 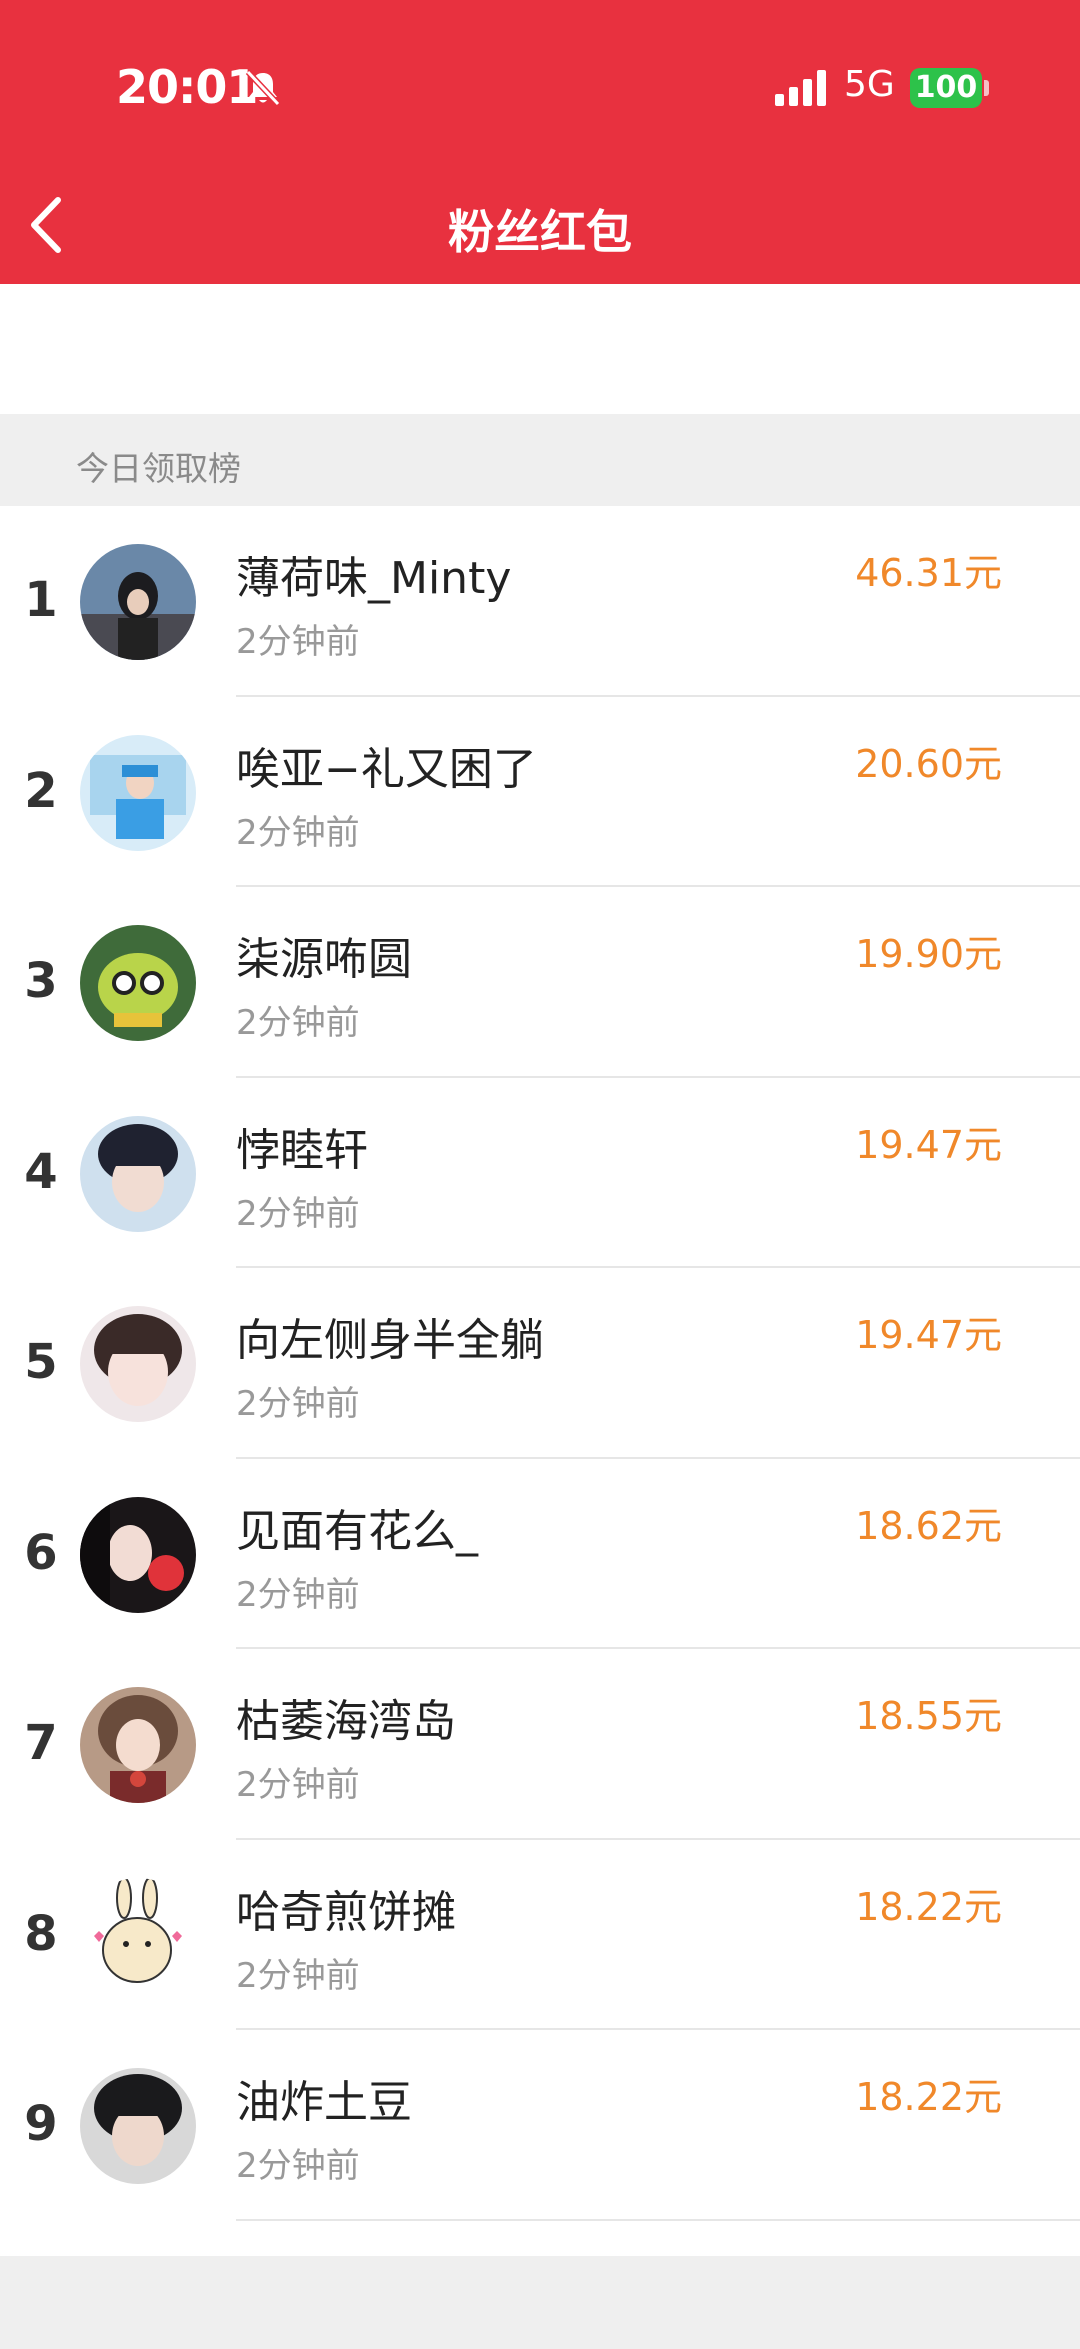 I want to click on list-item: 7 枯萎海湾岛 2分钟前 18.55元, so click(x=540, y=1744).